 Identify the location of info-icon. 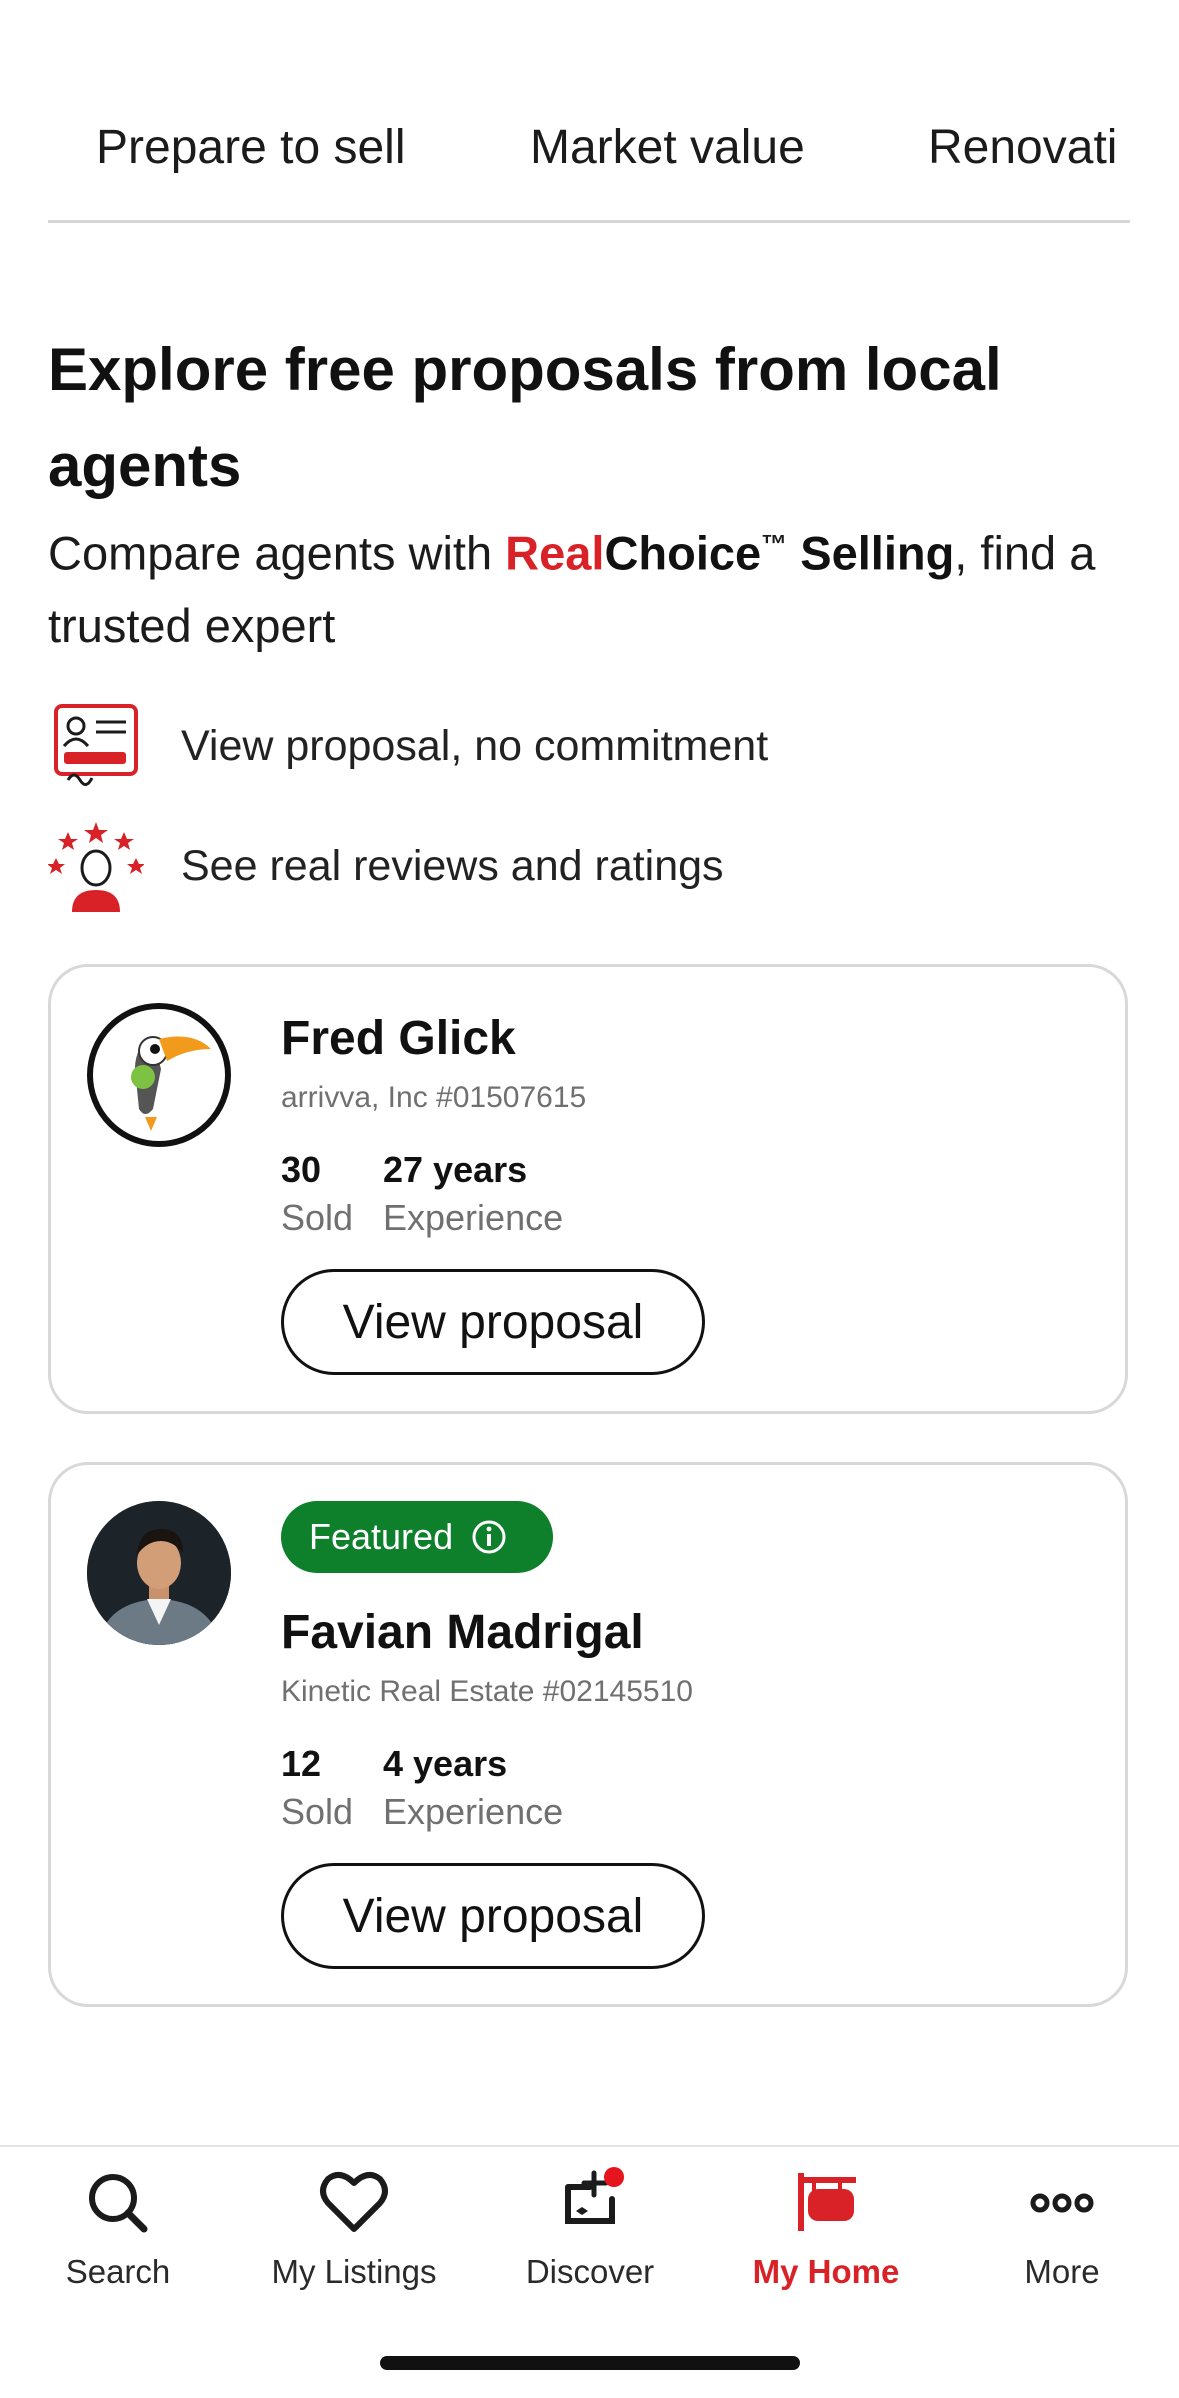
(489, 1537).